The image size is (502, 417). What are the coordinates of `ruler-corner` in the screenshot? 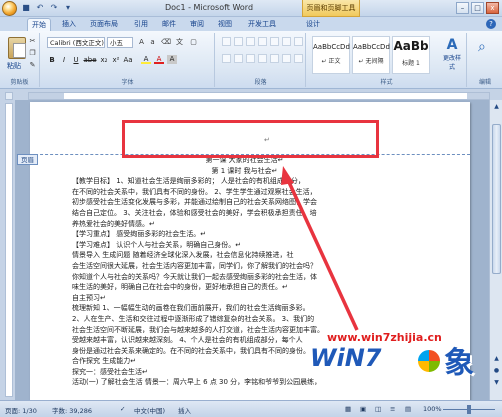 It's located at (9, 96).